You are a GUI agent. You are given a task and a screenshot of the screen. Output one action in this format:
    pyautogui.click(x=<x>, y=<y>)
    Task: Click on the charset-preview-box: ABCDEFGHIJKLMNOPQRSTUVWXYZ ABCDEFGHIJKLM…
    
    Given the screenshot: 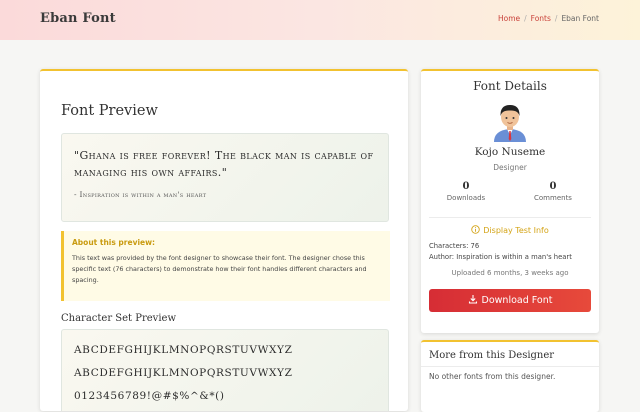 What is the action you would take?
    pyautogui.click(x=225, y=370)
    